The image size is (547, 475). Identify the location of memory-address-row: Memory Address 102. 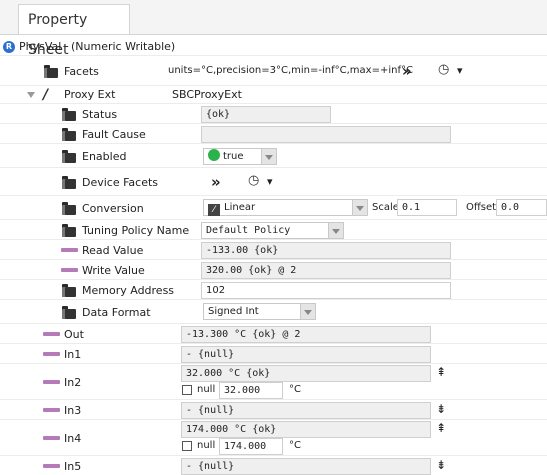
(273, 290).